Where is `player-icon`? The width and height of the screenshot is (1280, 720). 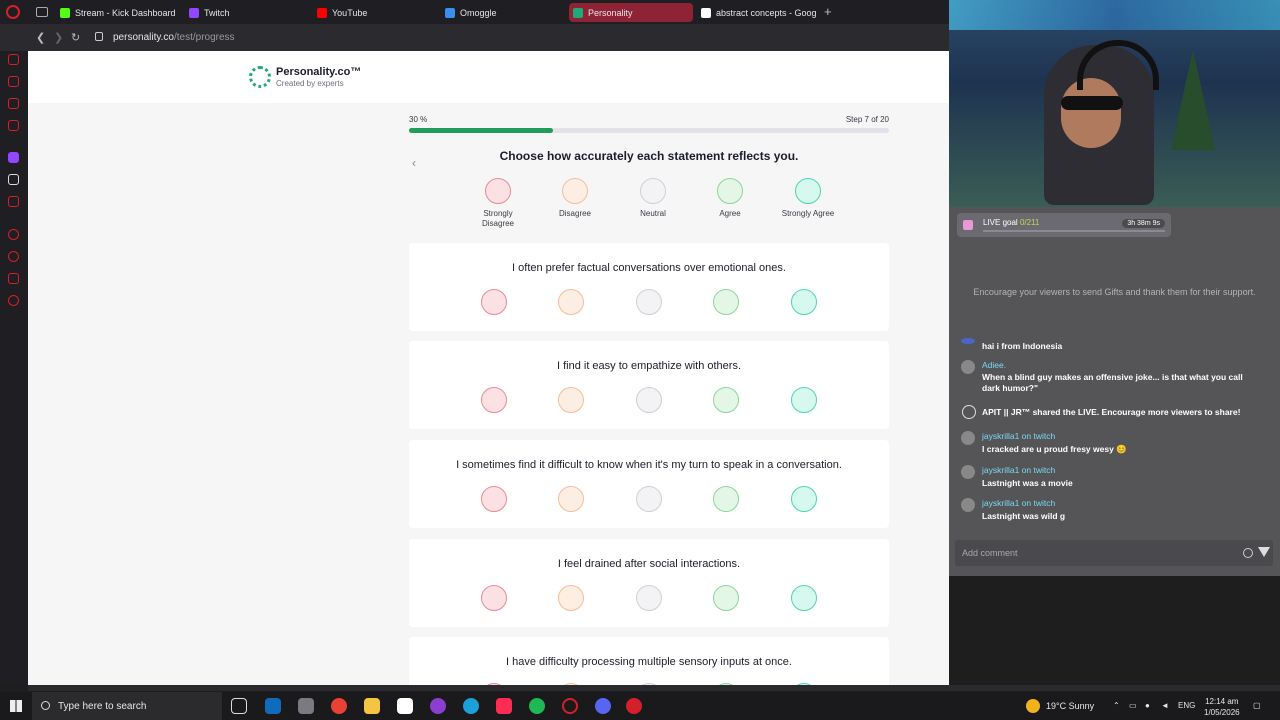
player-icon is located at coordinates (13, 234).